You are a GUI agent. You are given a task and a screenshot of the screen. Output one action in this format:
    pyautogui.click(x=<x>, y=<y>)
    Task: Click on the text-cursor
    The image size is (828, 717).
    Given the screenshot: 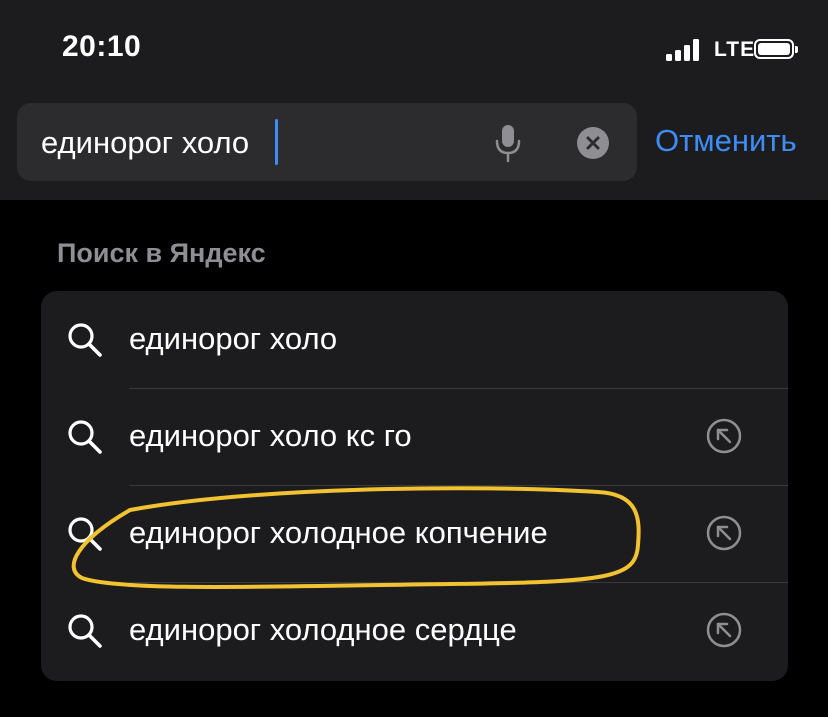 What is the action you would take?
    pyautogui.click(x=276, y=142)
    